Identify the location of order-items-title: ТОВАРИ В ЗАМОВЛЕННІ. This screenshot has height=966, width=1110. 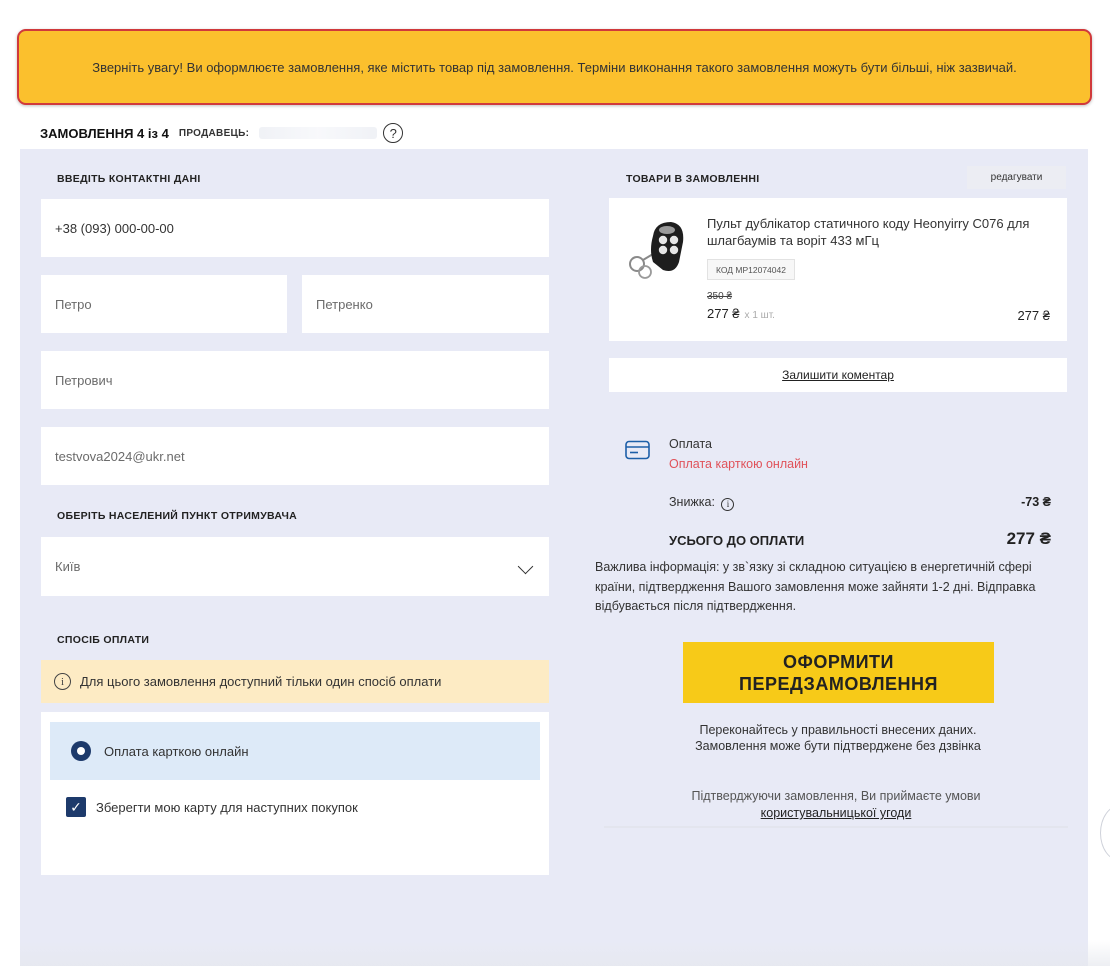
(693, 179).